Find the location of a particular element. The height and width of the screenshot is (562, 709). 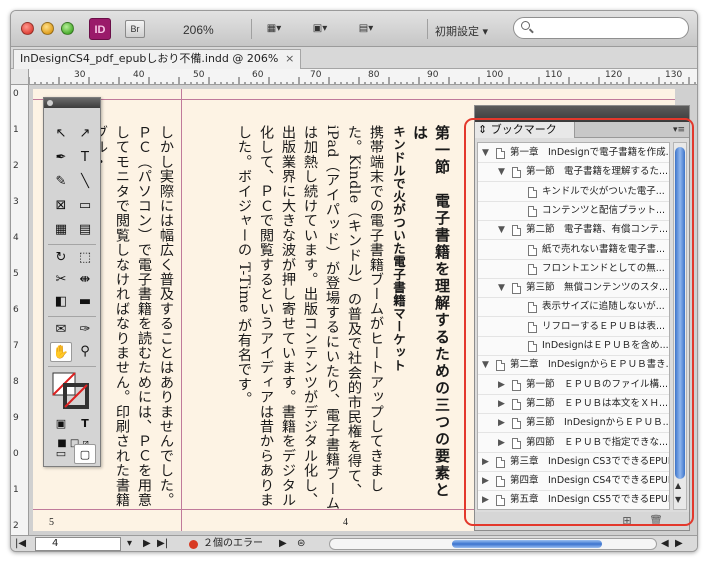

ruler-label: 130 is located at coordinates (674, 75).